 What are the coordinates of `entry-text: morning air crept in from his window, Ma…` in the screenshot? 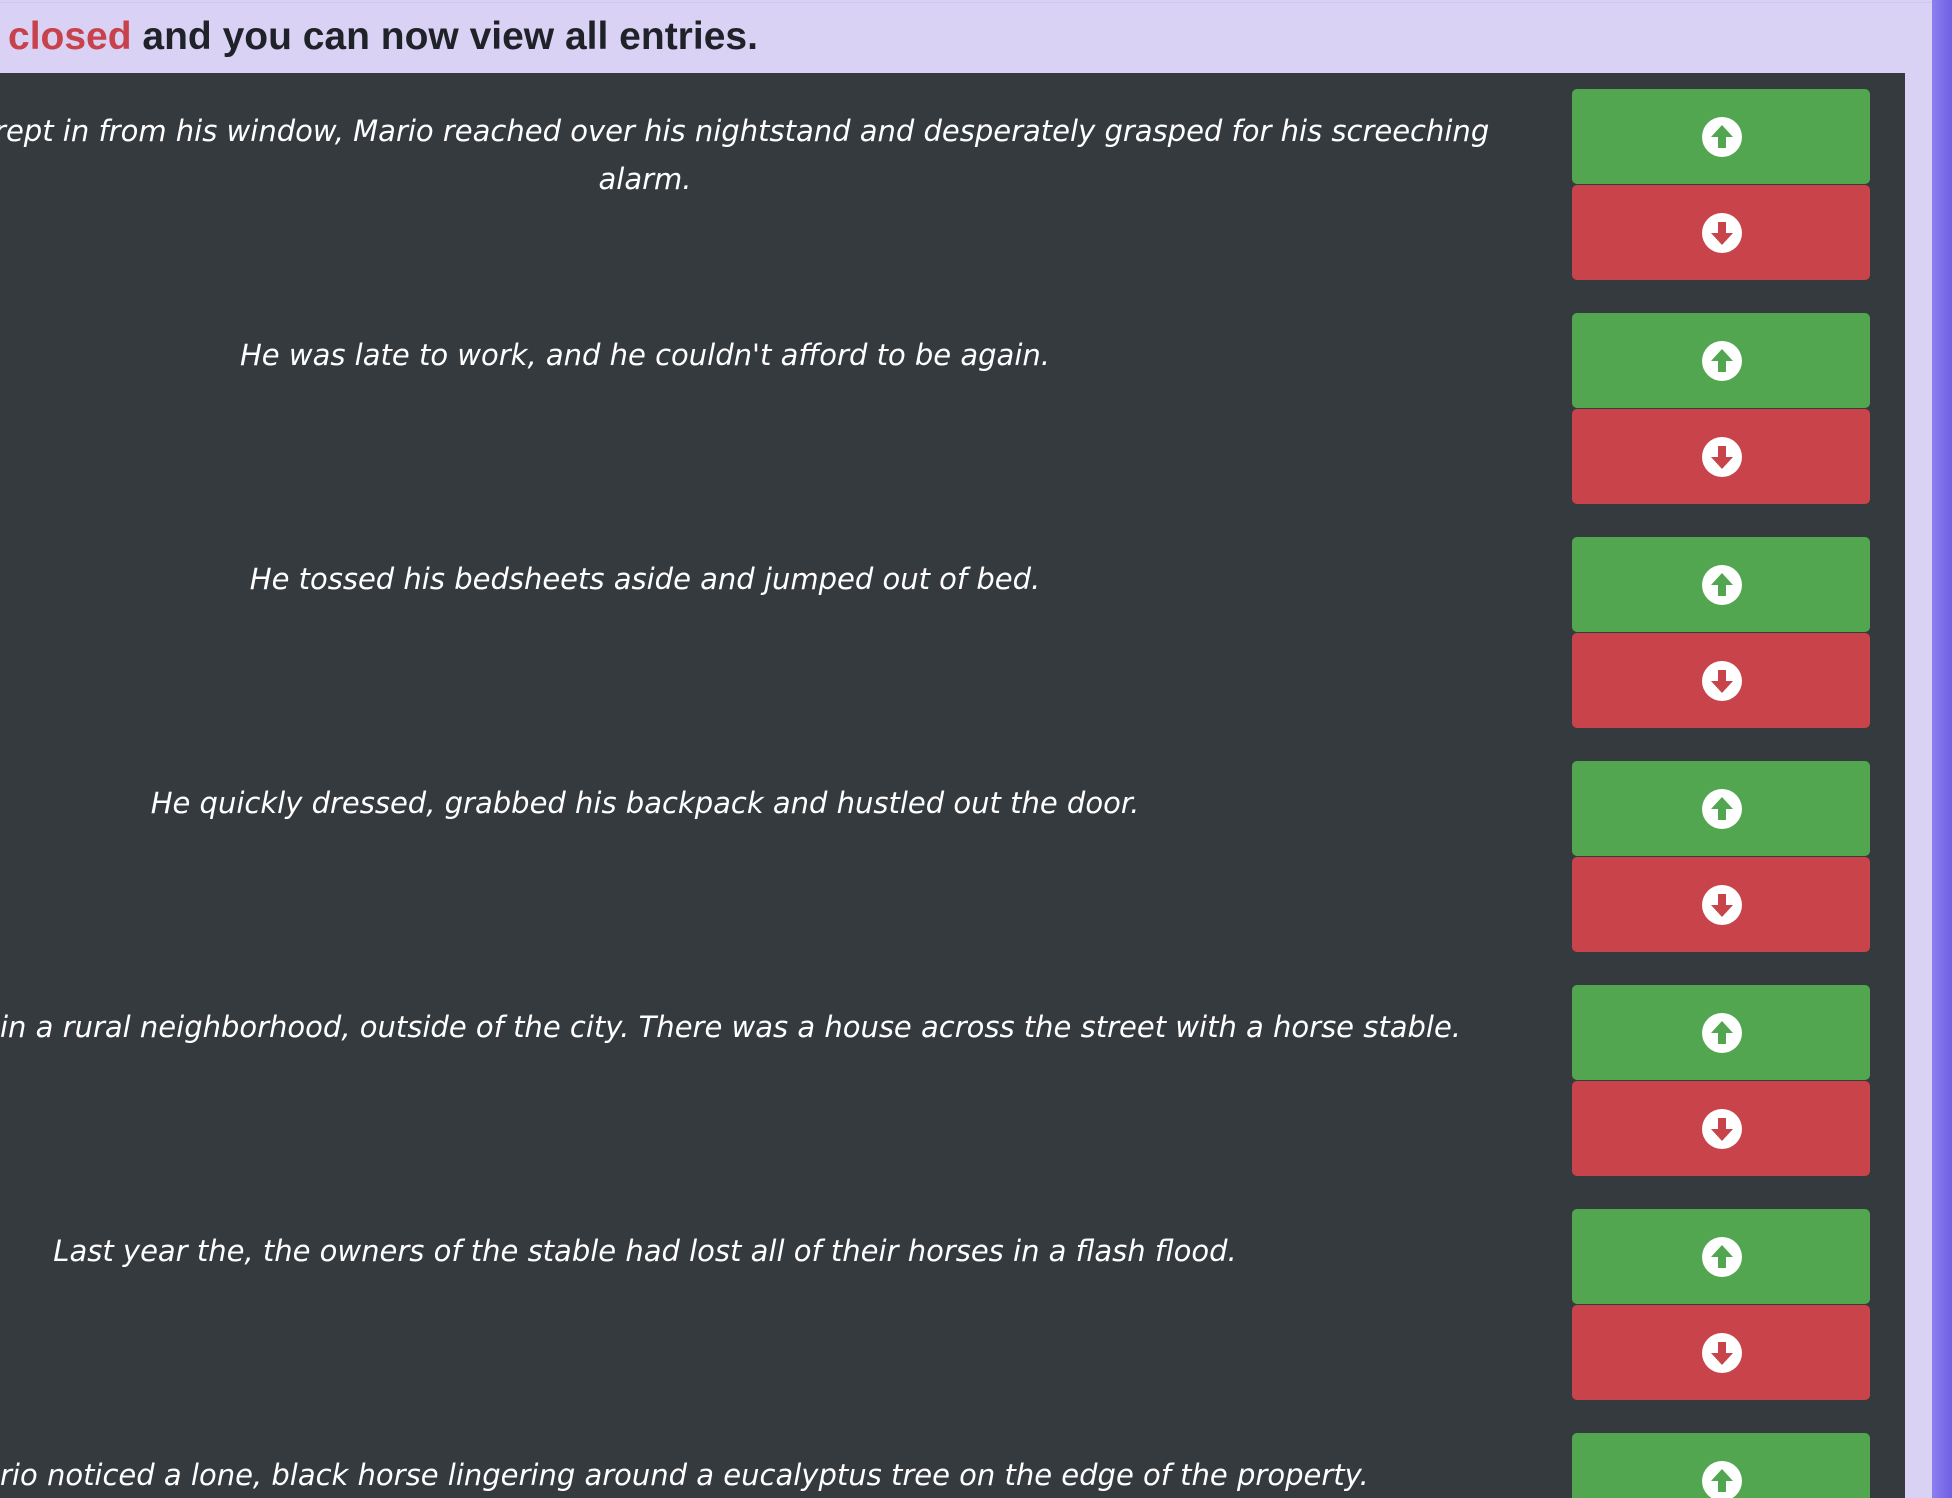 It's located at (745, 155).